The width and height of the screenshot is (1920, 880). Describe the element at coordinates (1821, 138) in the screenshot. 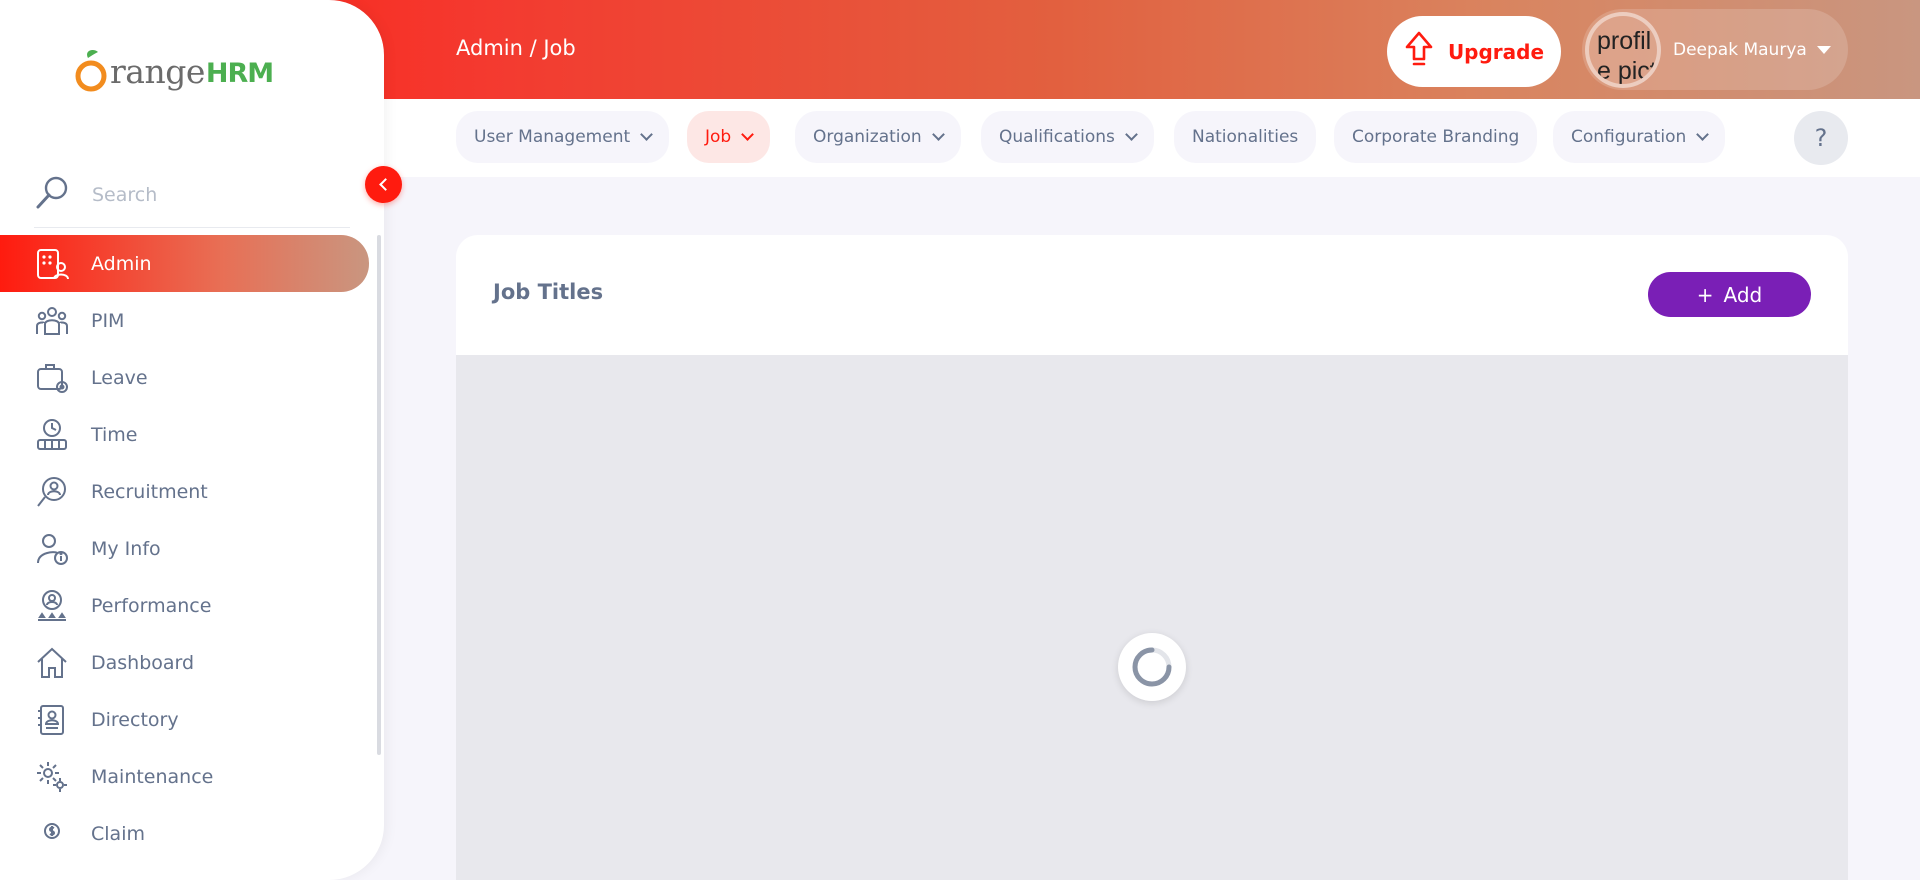

I see `help-button: ?` at that location.